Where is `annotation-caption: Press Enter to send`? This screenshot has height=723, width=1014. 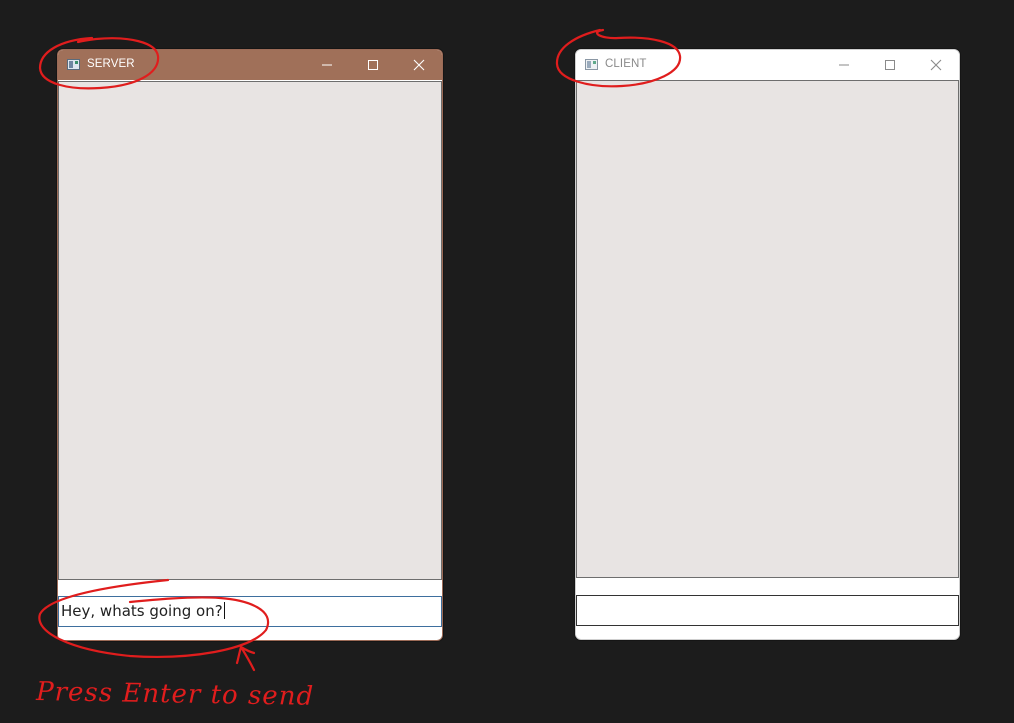 annotation-caption: Press Enter to send is located at coordinates (174, 694).